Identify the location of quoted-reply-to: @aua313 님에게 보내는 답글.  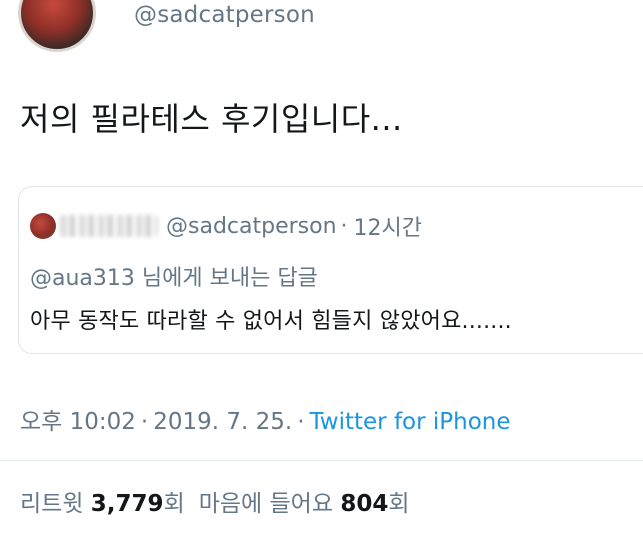
(174, 278).